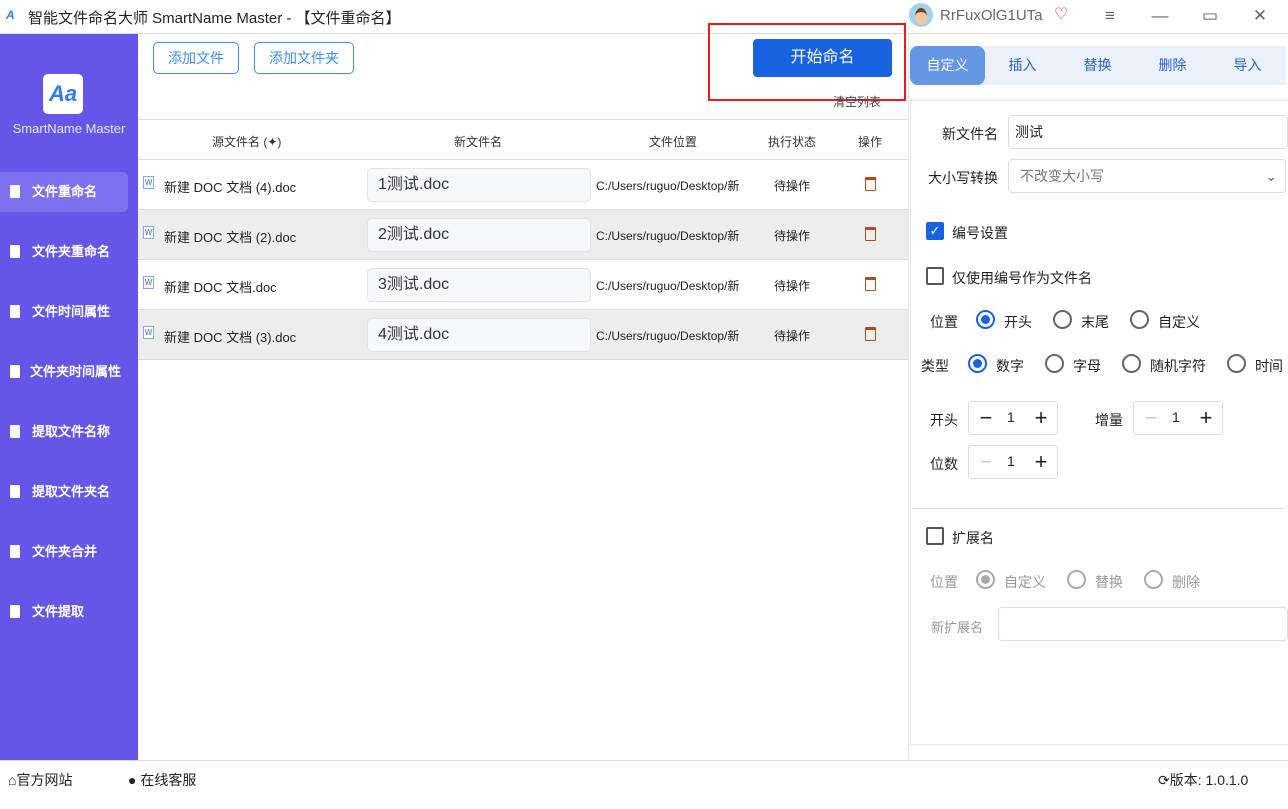  Describe the element at coordinates (220, 287) in the screenshot. I see `source-name: 新建 DOC 文档.doc` at that location.